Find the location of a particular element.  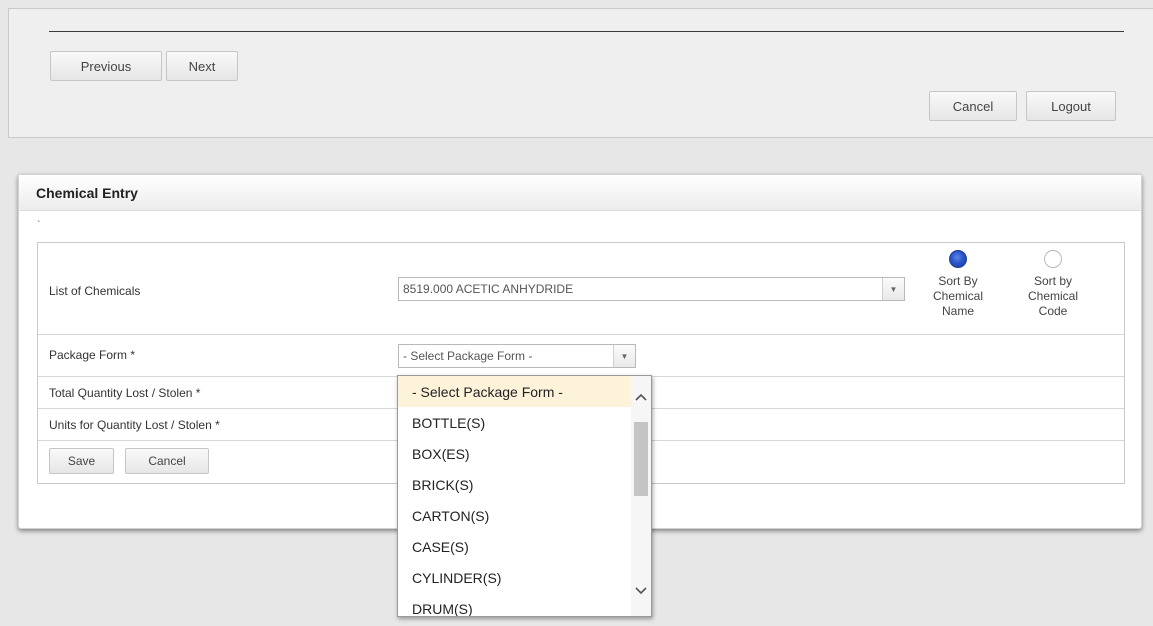

dropdown-option: DRUM(S) is located at coordinates (524, 605).